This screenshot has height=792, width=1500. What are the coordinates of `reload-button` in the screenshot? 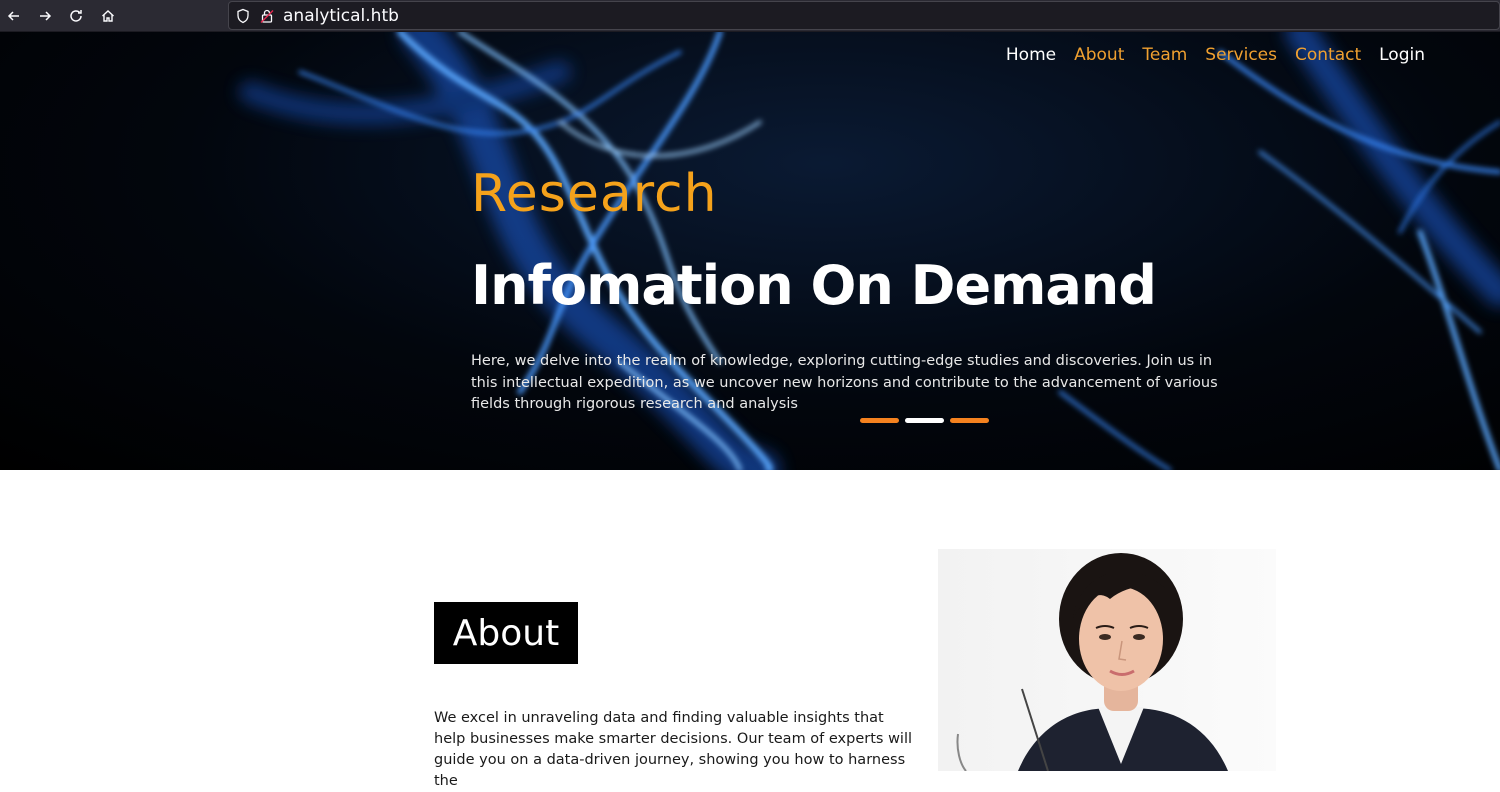 It's located at (76, 16).